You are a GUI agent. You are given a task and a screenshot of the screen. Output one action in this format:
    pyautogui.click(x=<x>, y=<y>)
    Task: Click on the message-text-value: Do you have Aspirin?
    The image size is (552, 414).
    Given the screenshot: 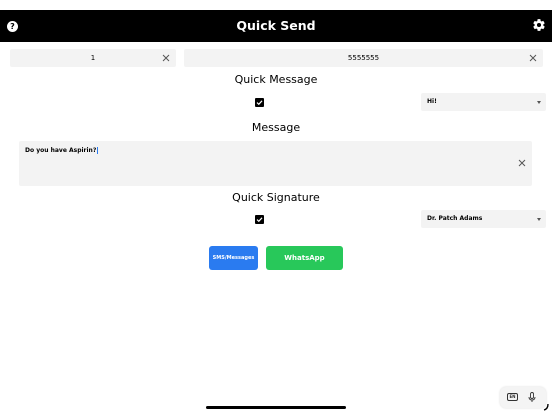 What is the action you would take?
    pyautogui.click(x=61, y=150)
    